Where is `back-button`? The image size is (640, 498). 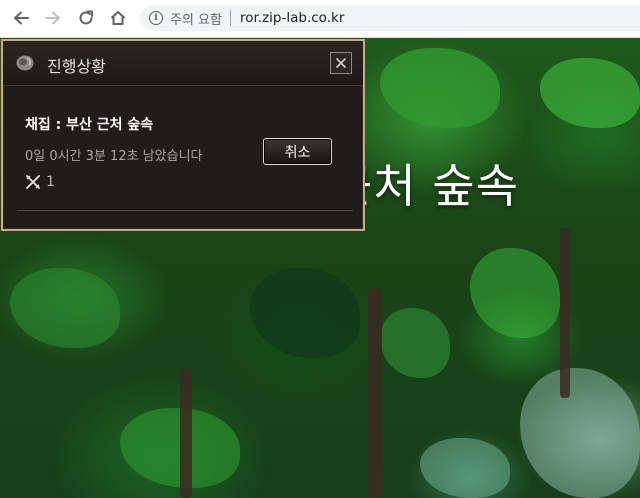
back-button is located at coordinates (21, 18).